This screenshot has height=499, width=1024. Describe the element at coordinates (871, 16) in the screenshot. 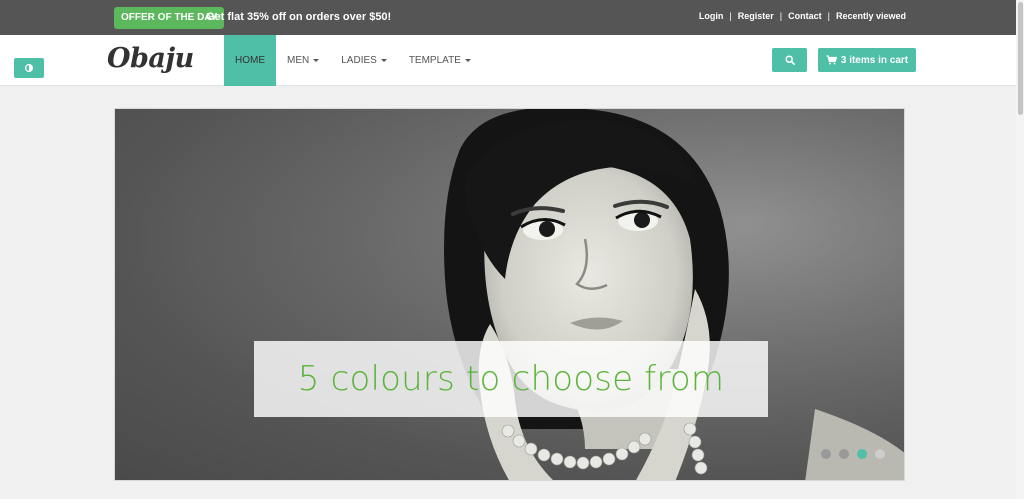

I see `recently-viewed-link: Recently viewed` at that location.